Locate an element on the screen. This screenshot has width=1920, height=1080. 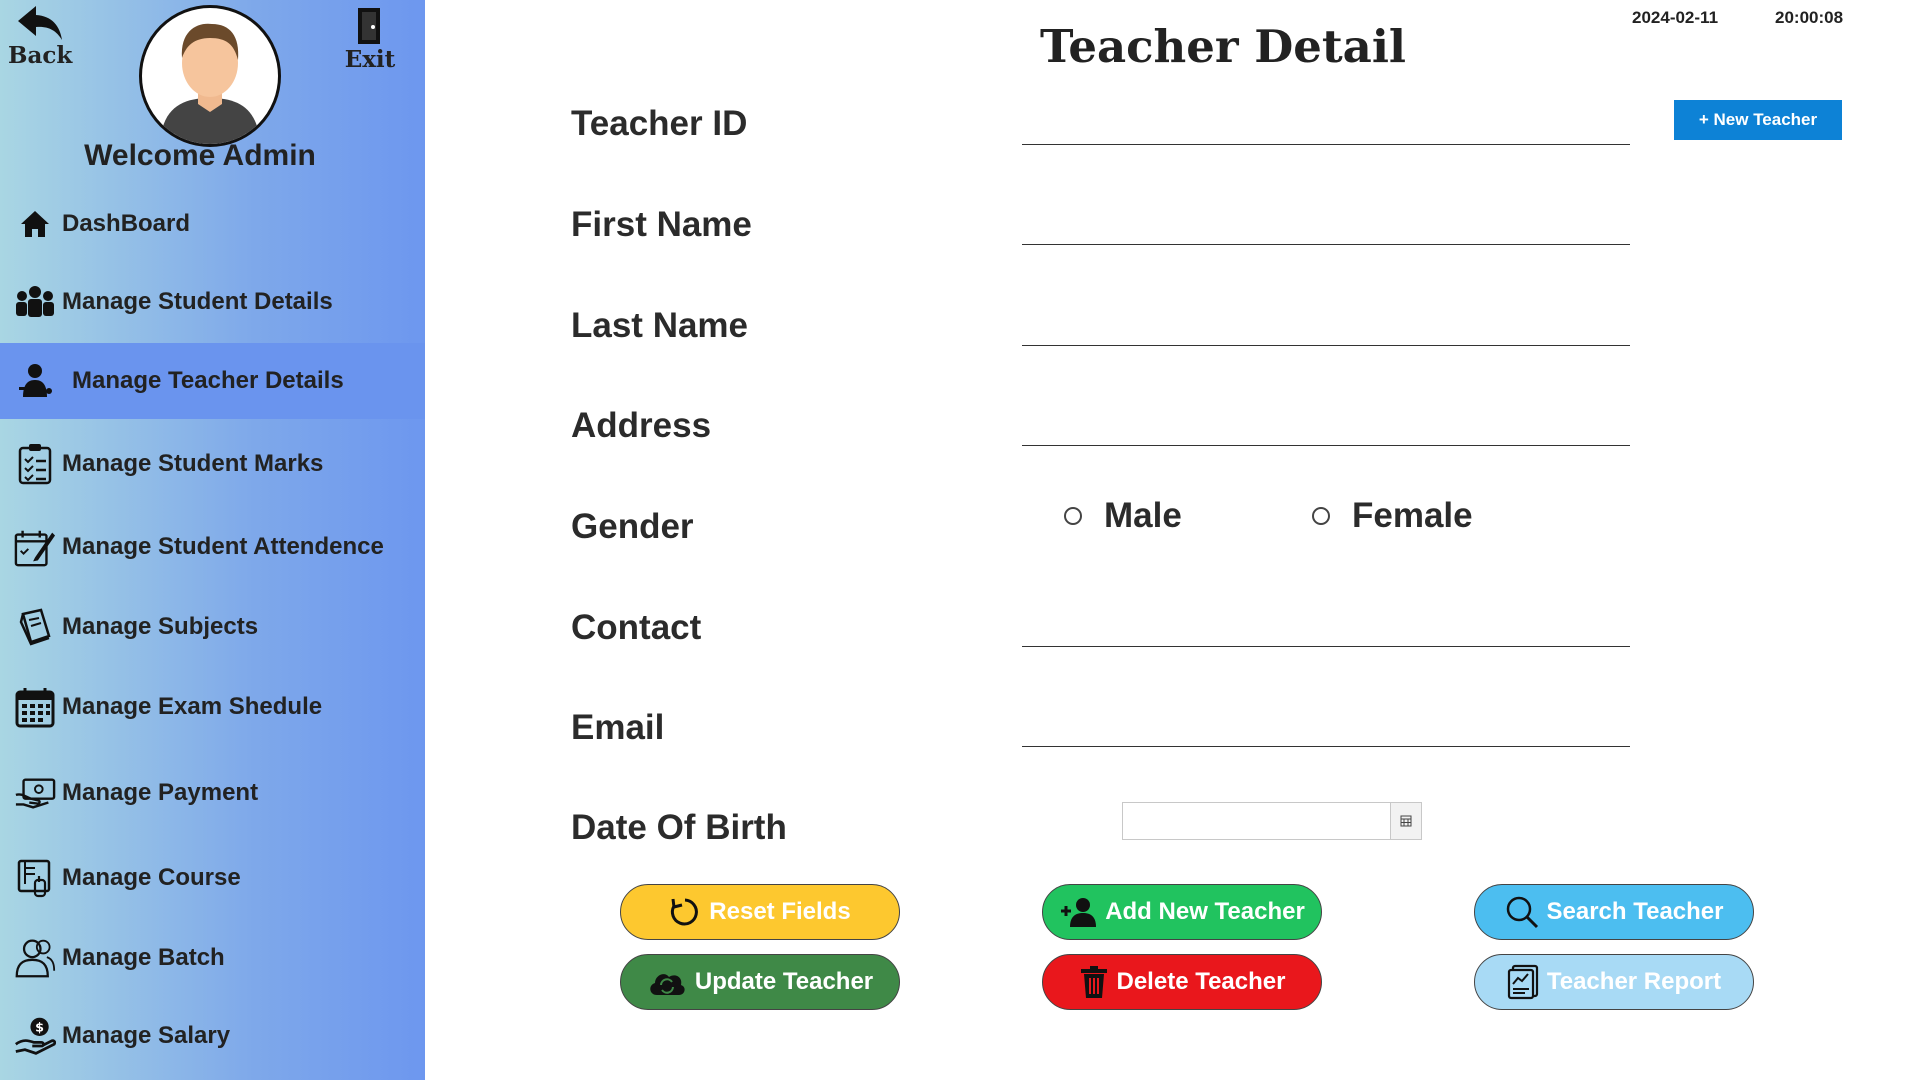
reset-fields-button: Reset Fields is located at coordinates (760, 912).